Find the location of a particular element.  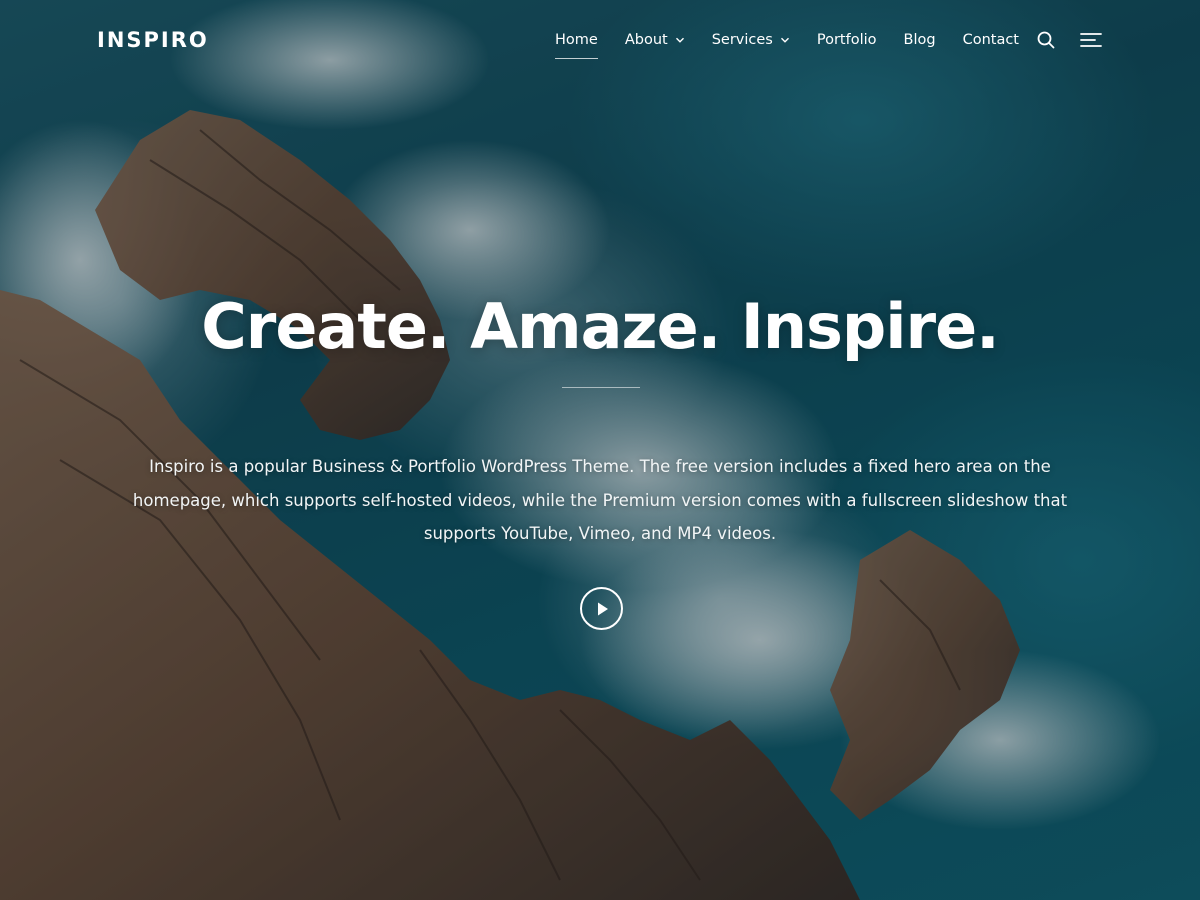

play-icon is located at coordinates (602, 608).